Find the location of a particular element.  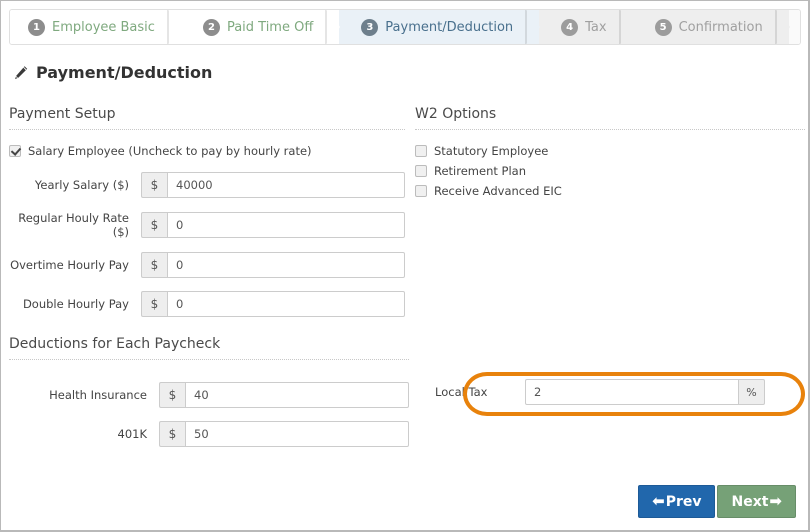

prev-button-label: Prev is located at coordinates (683, 501).